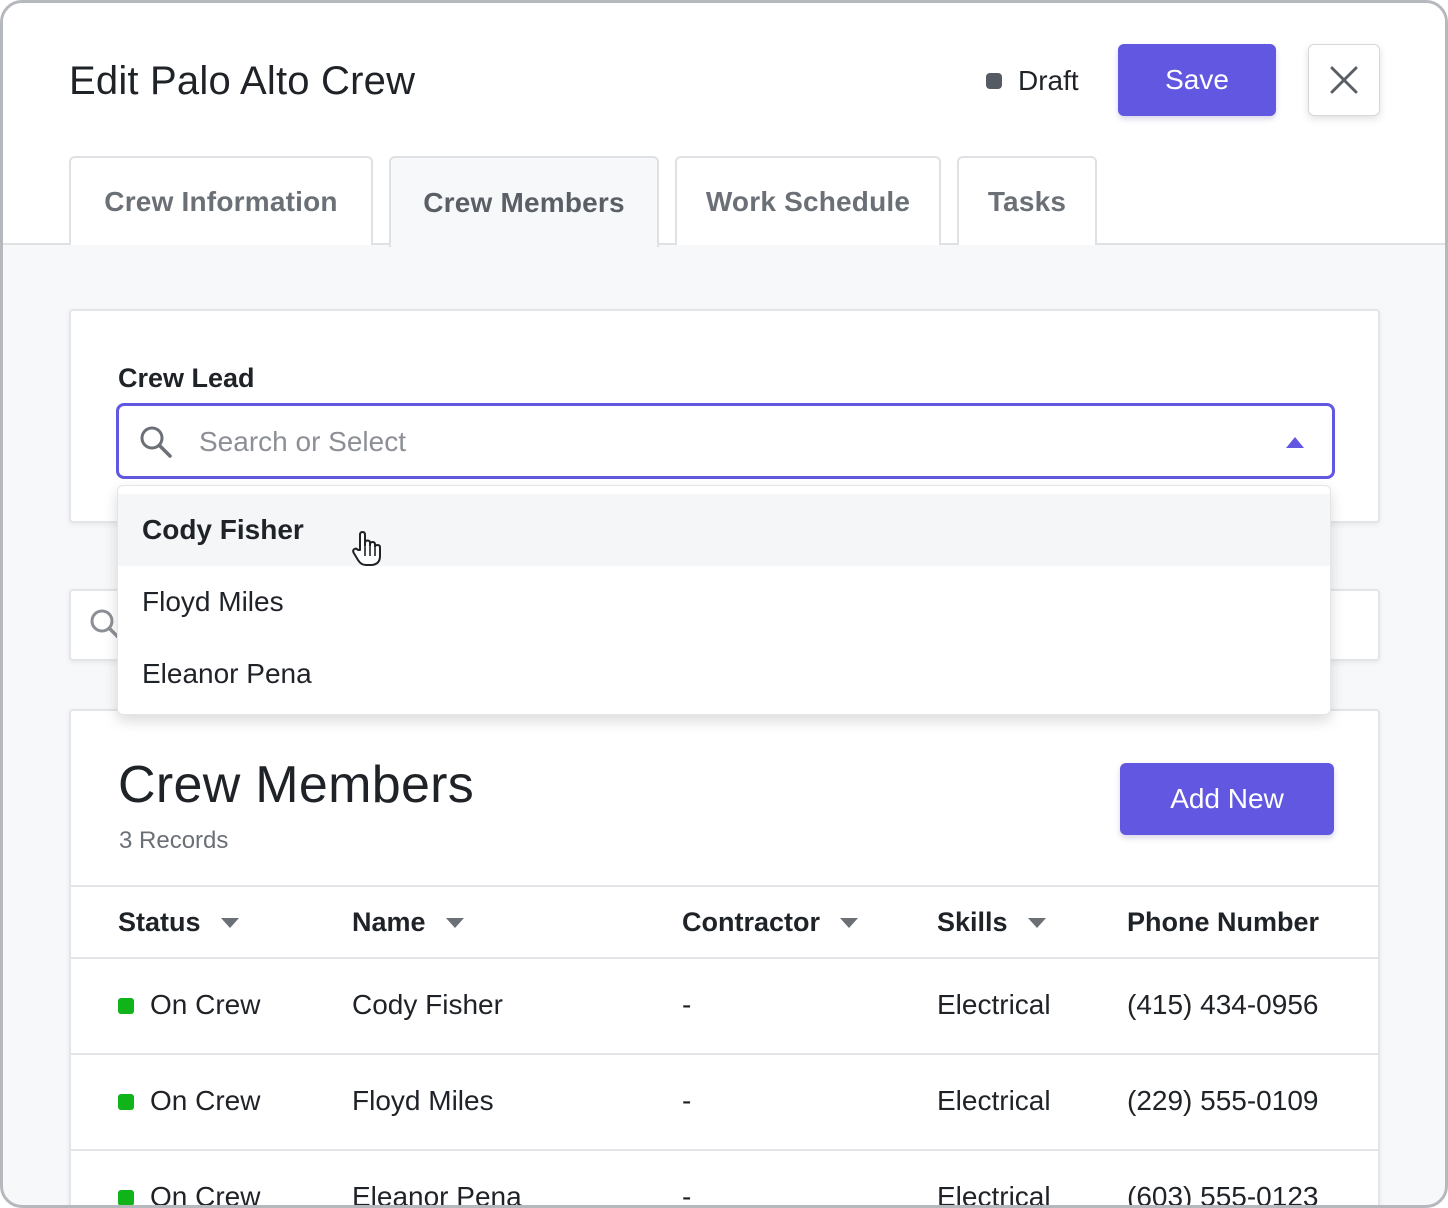  What do you see at coordinates (213, 601) in the screenshot?
I see `option-label: Floyd Miles` at bounding box center [213, 601].